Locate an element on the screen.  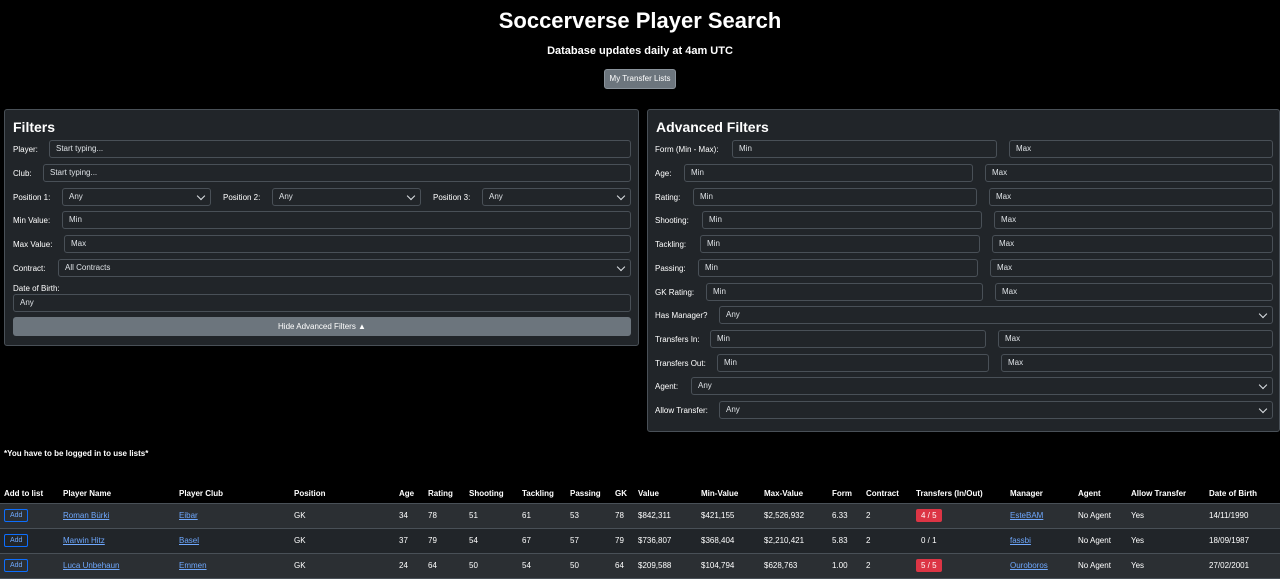
adv-transfers-out-min: Min is located at coordinates (853, 363).